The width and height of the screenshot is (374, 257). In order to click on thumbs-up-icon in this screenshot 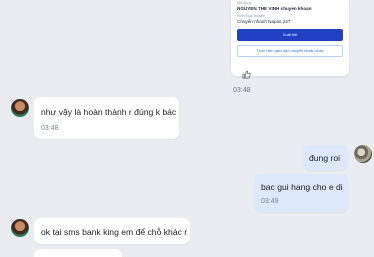, I will do `click(246, 74)`.